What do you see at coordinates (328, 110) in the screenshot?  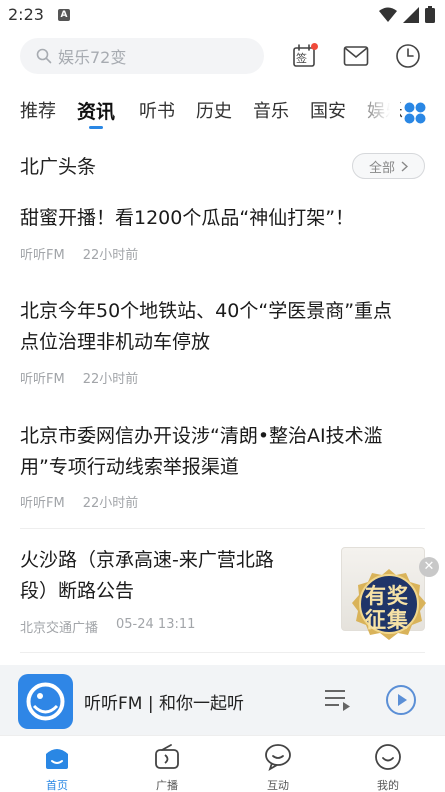 I see `tab-guoan: 国安` at bounding box center [328, 110].